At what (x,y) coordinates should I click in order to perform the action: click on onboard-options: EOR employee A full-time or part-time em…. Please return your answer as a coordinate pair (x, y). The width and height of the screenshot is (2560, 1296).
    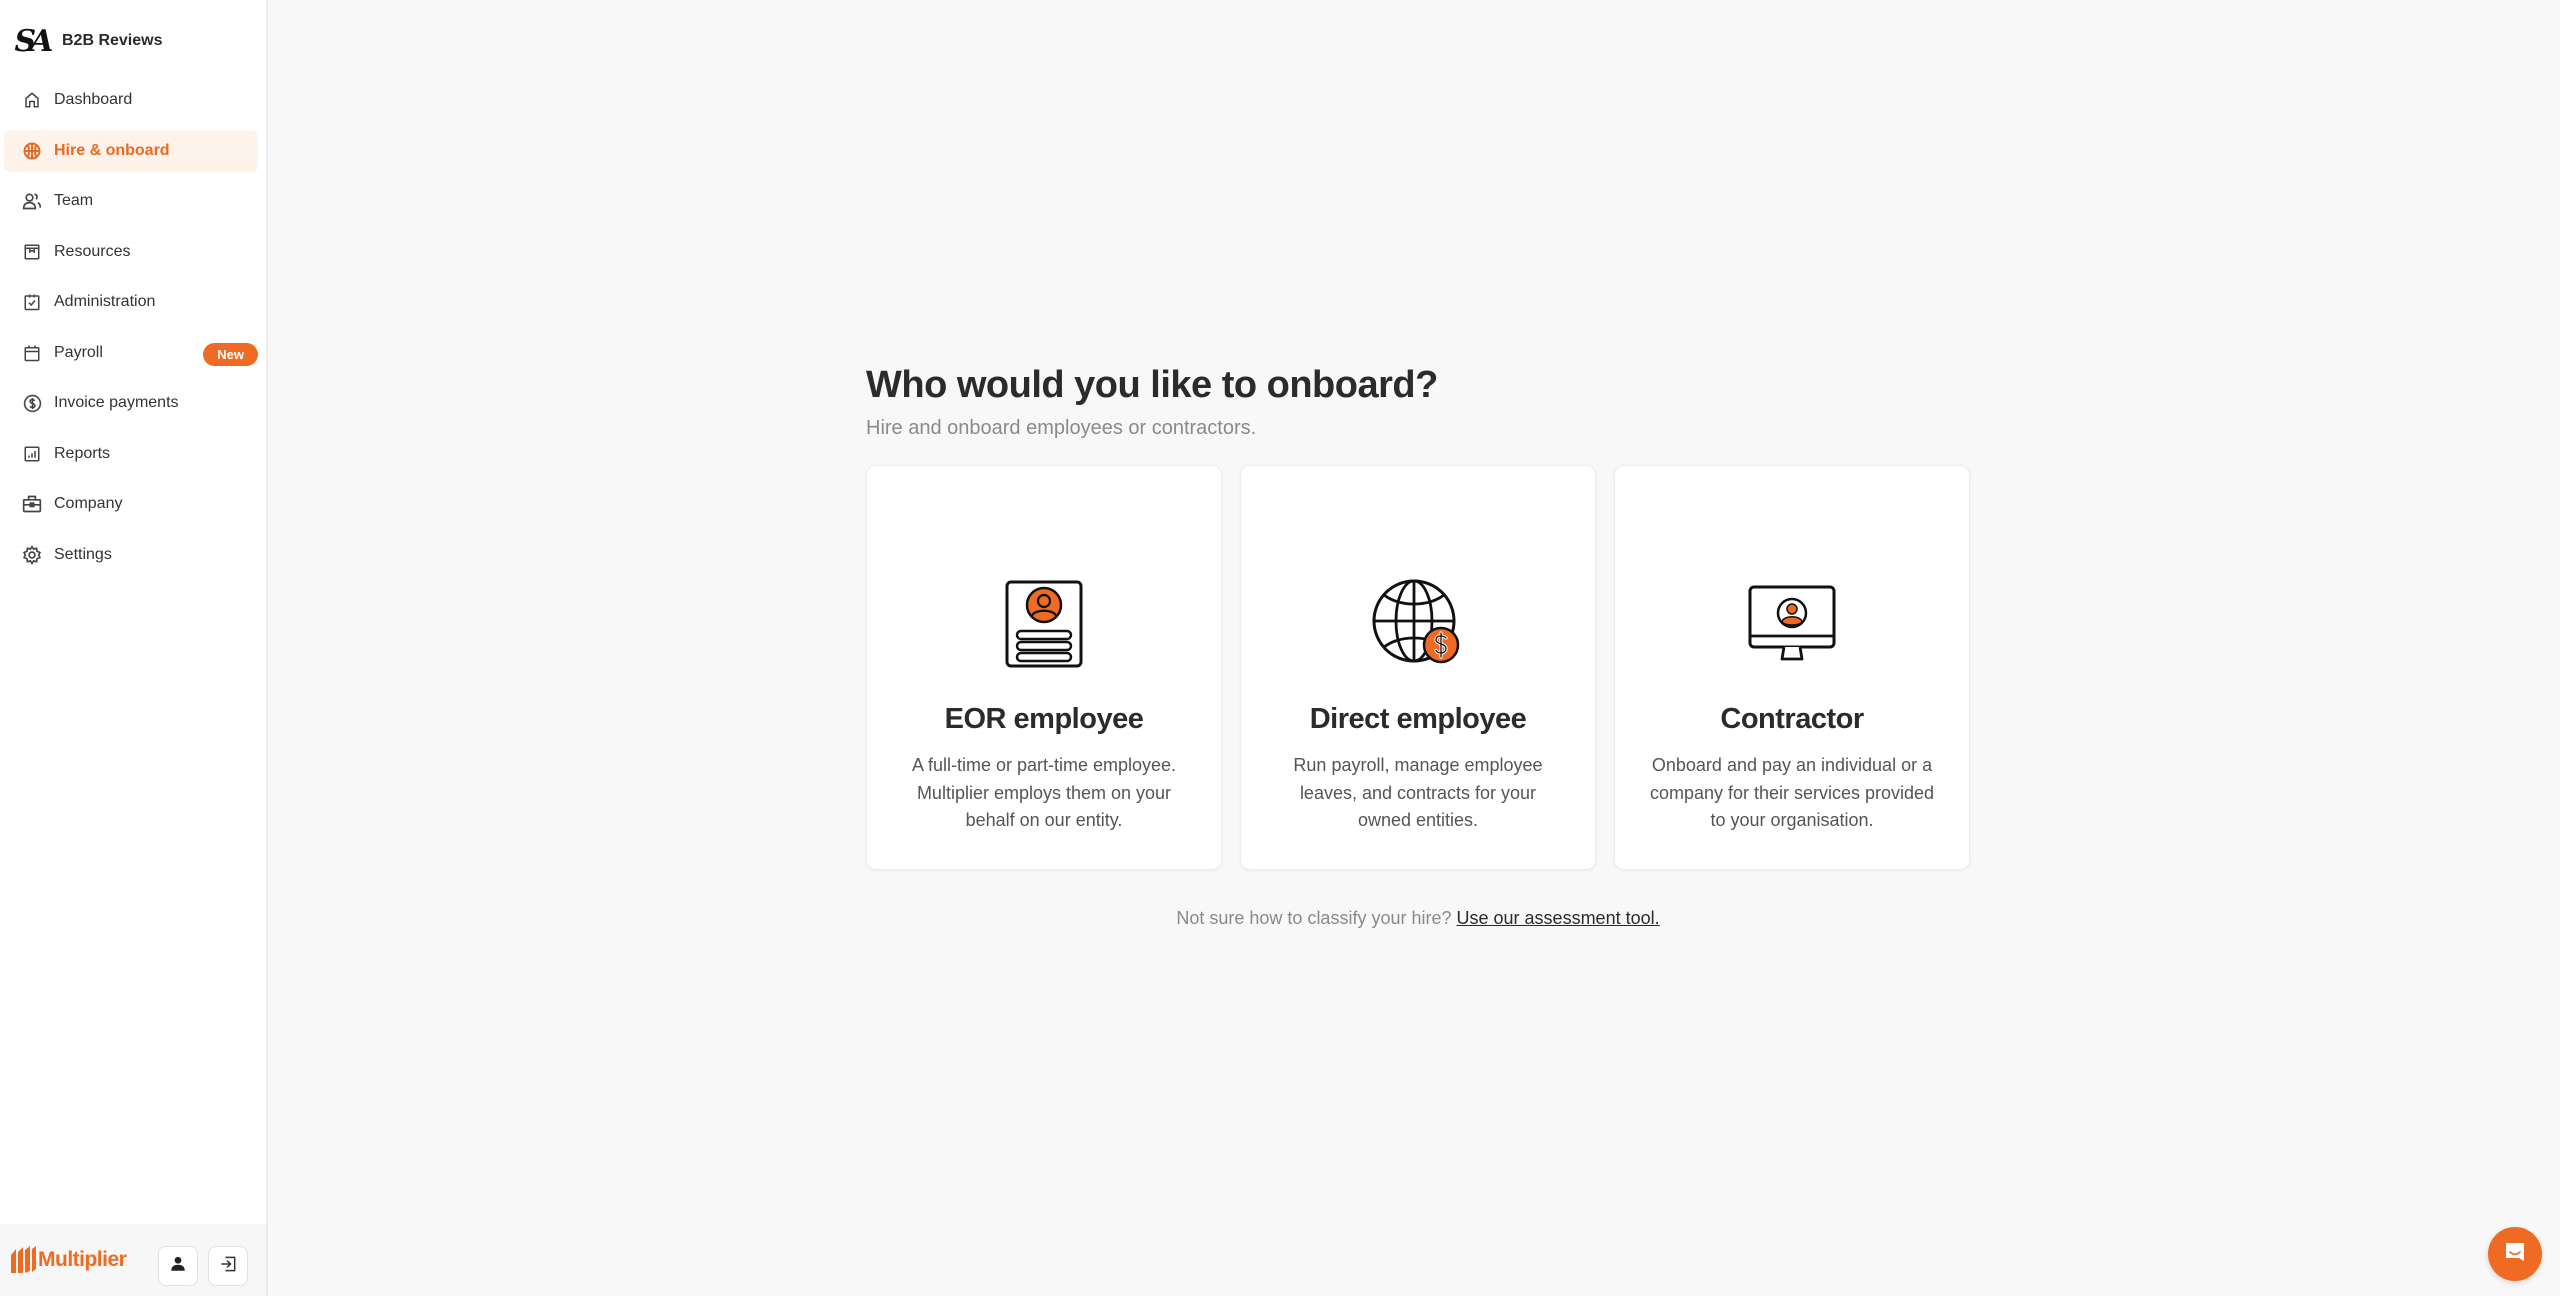
    Looking at the image, I should click on (1418, 667).